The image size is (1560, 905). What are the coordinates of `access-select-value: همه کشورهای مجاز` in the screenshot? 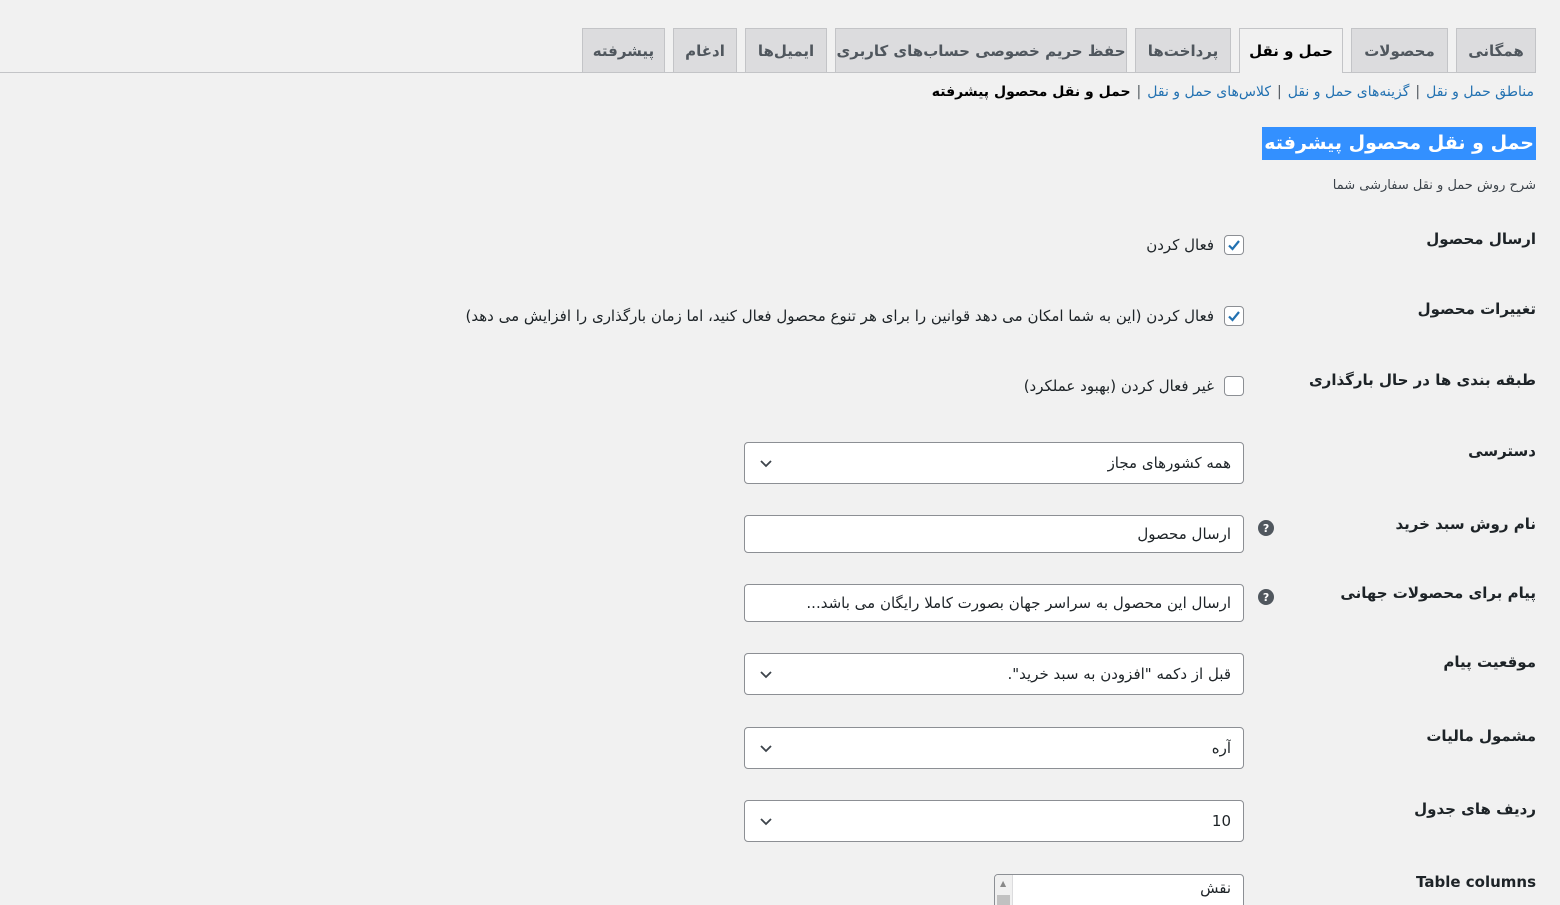 It's located at (1169, 463).